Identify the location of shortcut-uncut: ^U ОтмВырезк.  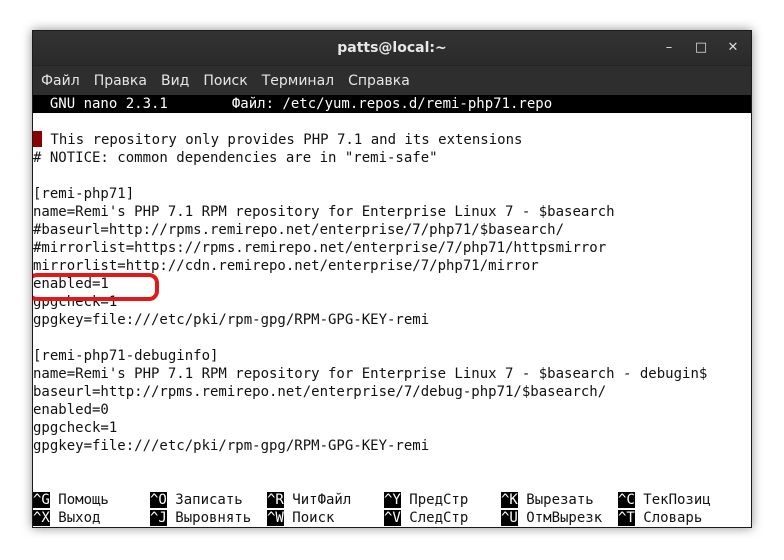
(551, 518).